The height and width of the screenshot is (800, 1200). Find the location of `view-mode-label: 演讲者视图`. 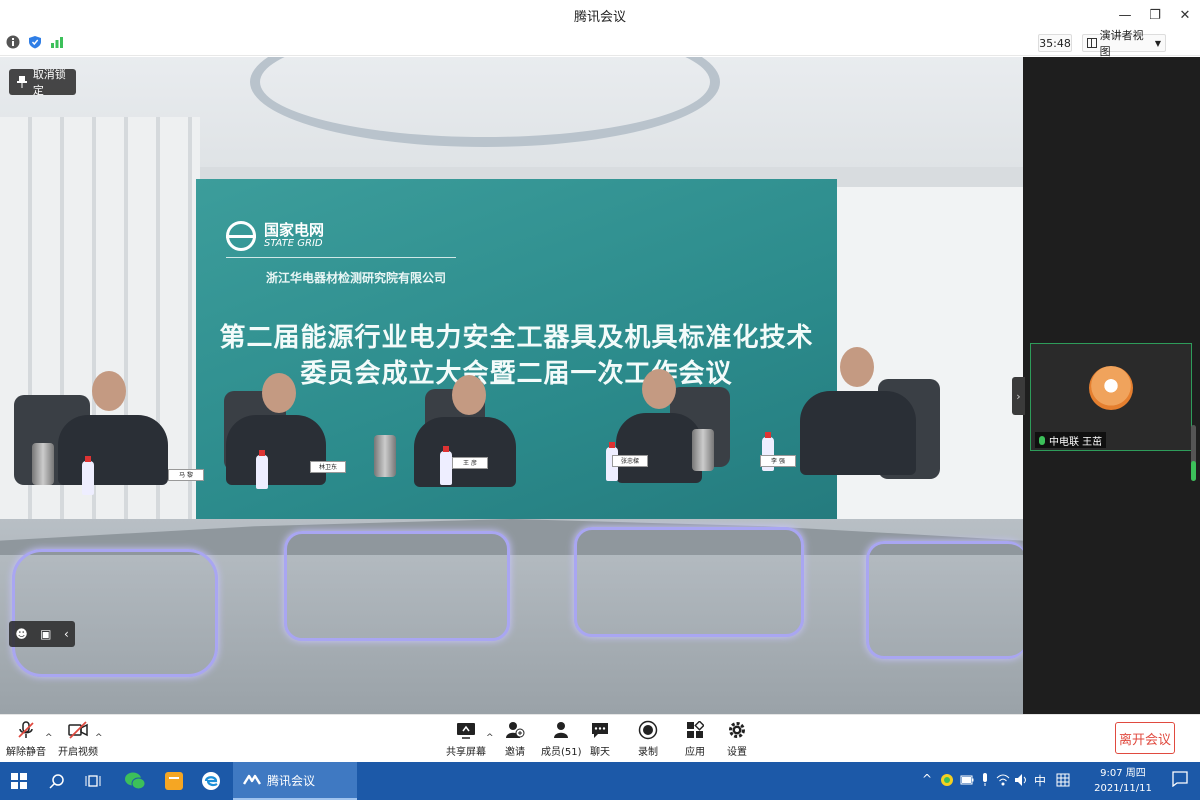

view-mode-label: 演讲者视图 is located at coordinates (1121, 43).